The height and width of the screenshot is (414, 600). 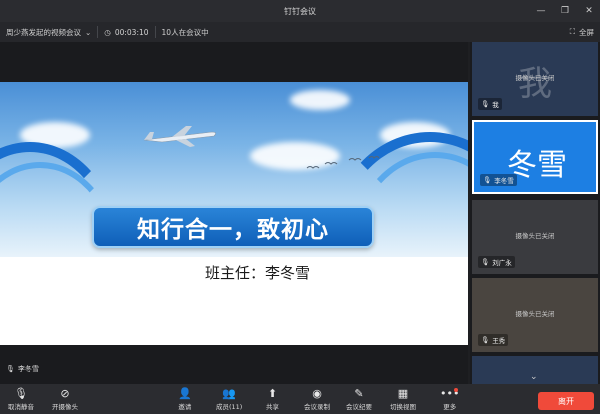 I want to click on members-icon: 👥, so click(x=229, y=393).